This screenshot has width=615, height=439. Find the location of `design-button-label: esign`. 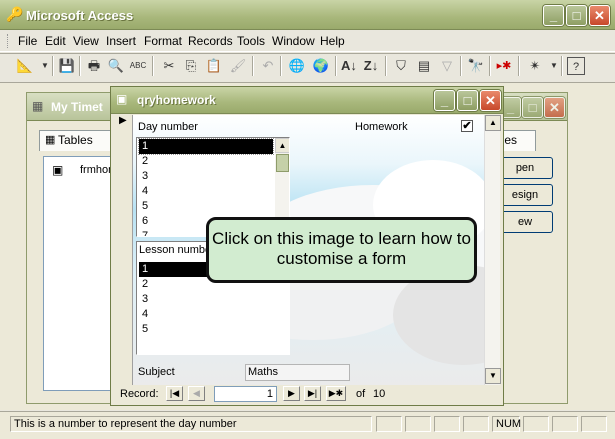

design-button-label: esign is located at coordinates (525, 195).